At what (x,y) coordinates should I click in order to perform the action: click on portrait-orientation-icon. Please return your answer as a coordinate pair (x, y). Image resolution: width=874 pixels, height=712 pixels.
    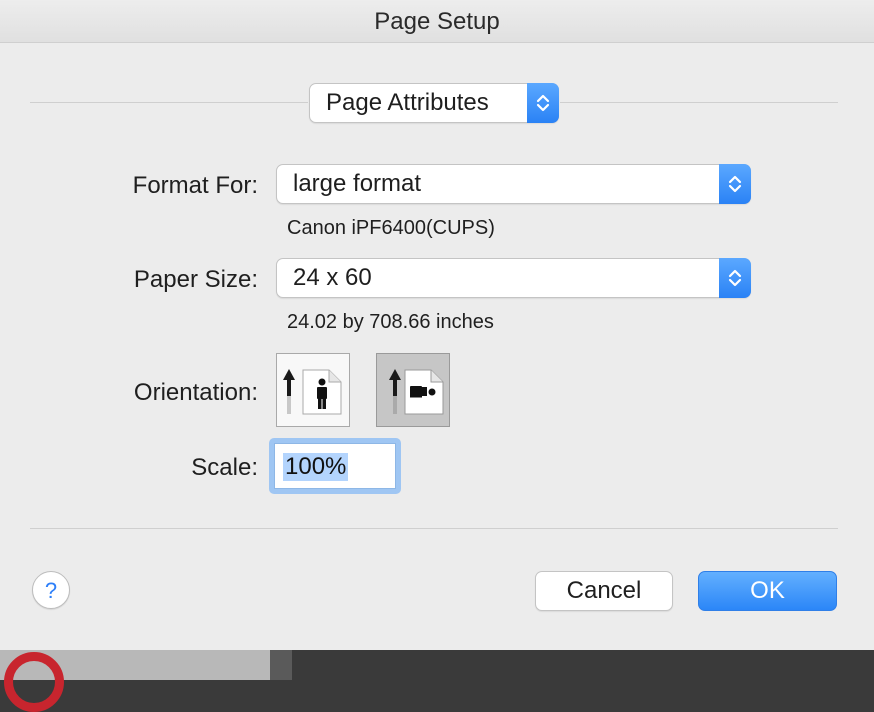
    Looking at the image, I should click on (312, 392).